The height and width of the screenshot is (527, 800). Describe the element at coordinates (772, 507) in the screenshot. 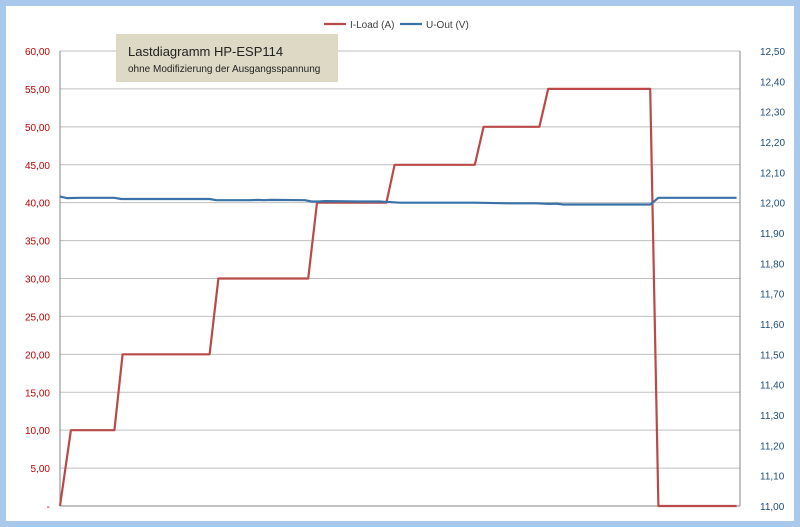

I see `y-right-tick-label: 11,00` at that location.